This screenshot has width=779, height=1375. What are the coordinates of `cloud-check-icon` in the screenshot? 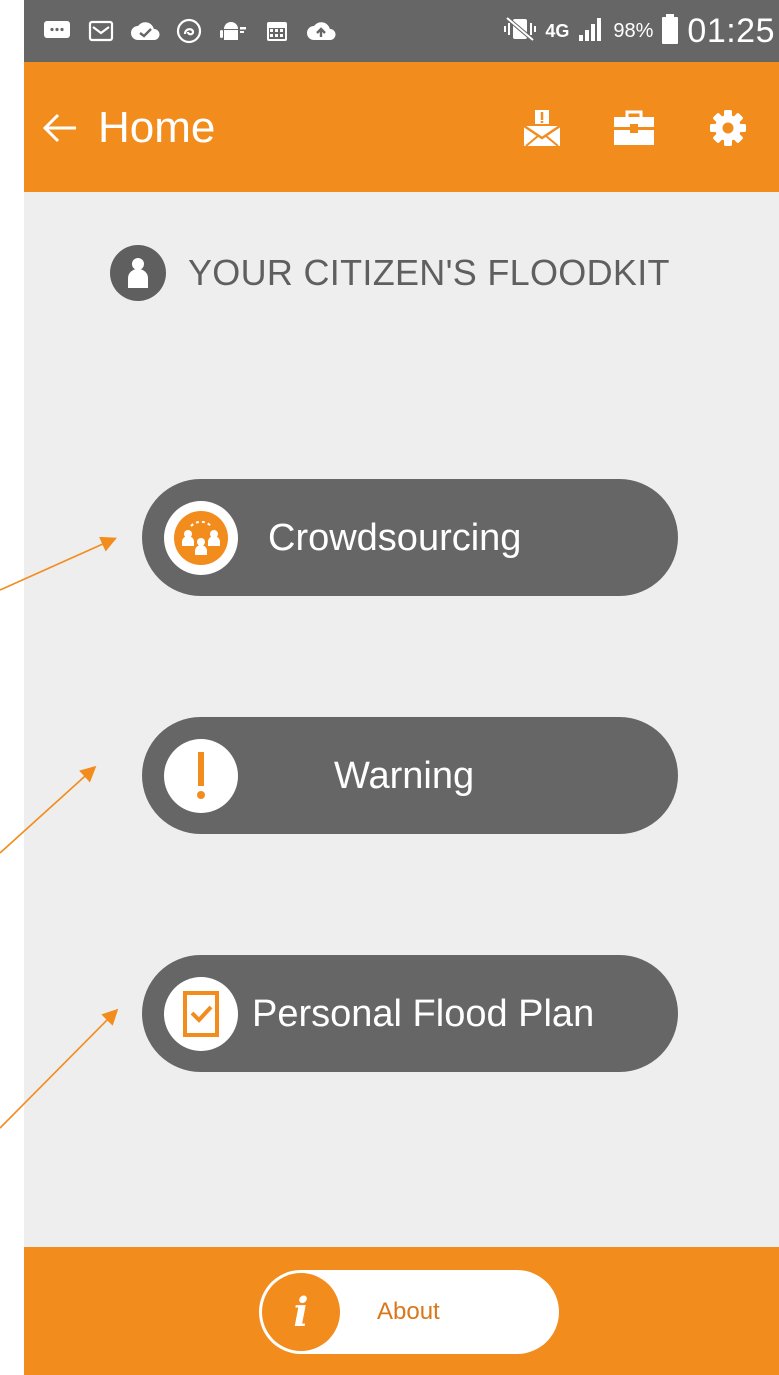 It's located at (145, 31).